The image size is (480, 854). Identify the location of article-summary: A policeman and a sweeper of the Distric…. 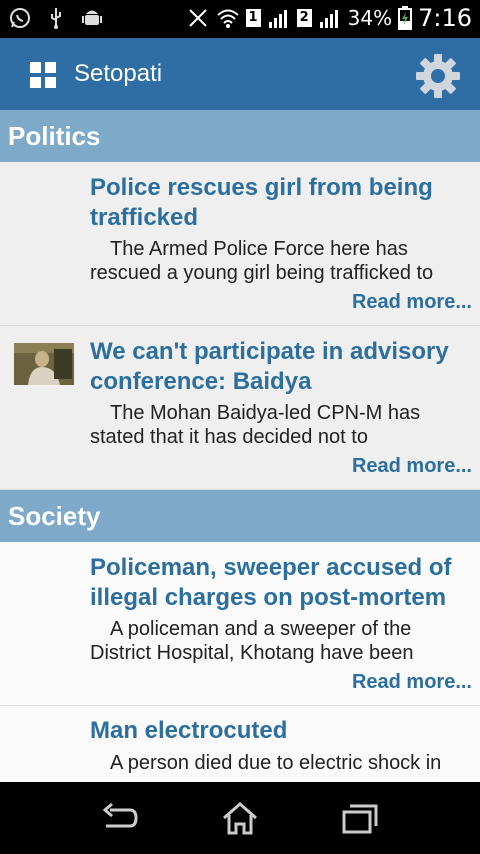
(252, 641).